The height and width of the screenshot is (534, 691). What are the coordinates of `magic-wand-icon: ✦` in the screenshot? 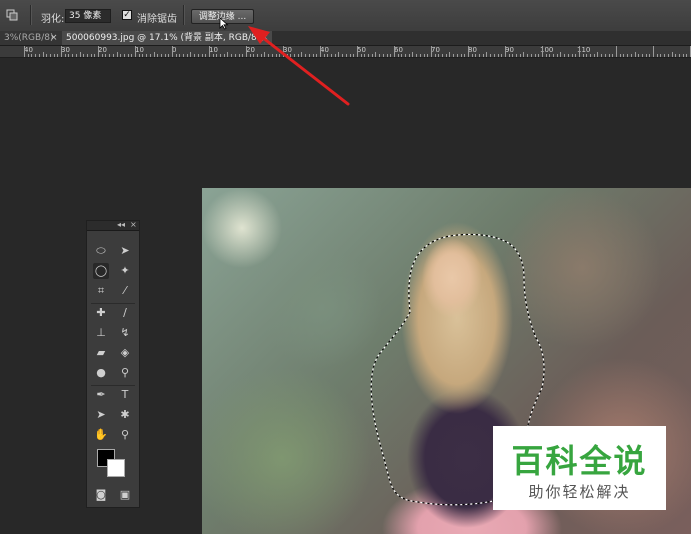 It's located at (125, 271).